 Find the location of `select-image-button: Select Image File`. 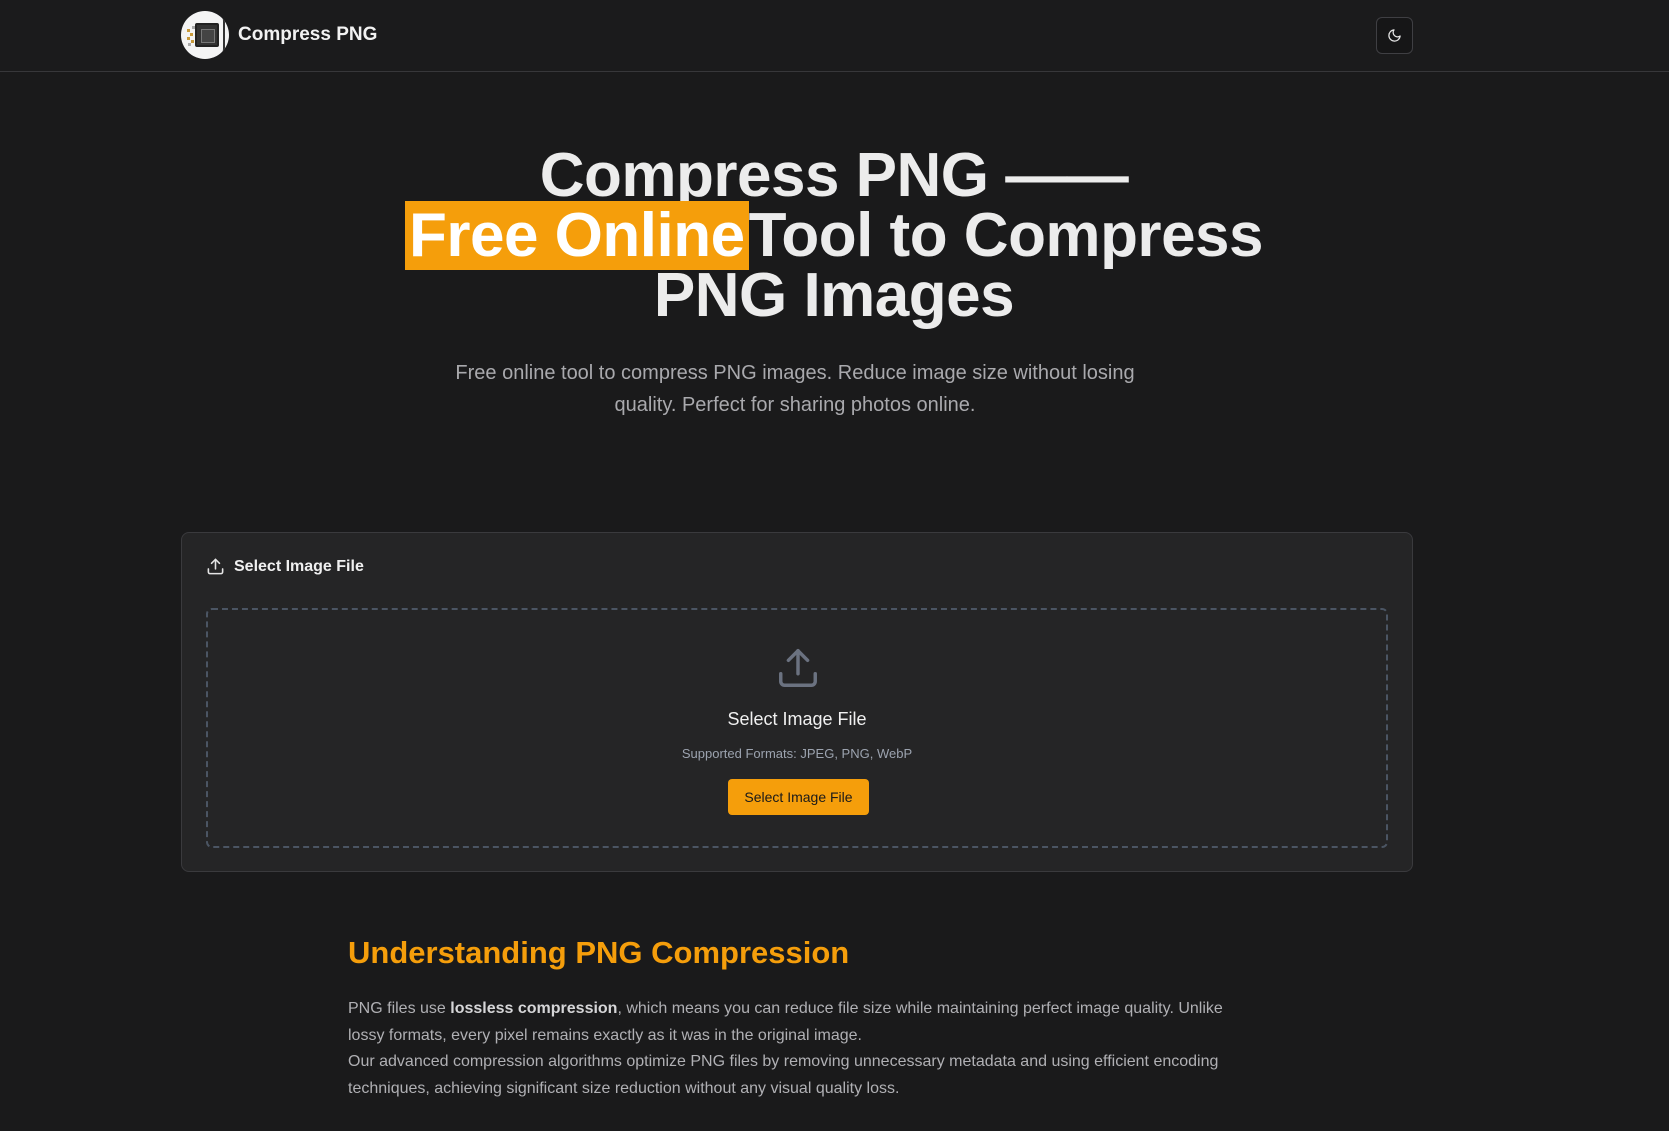

select-image-button: Select Image File is located at coordinates (798, 797).